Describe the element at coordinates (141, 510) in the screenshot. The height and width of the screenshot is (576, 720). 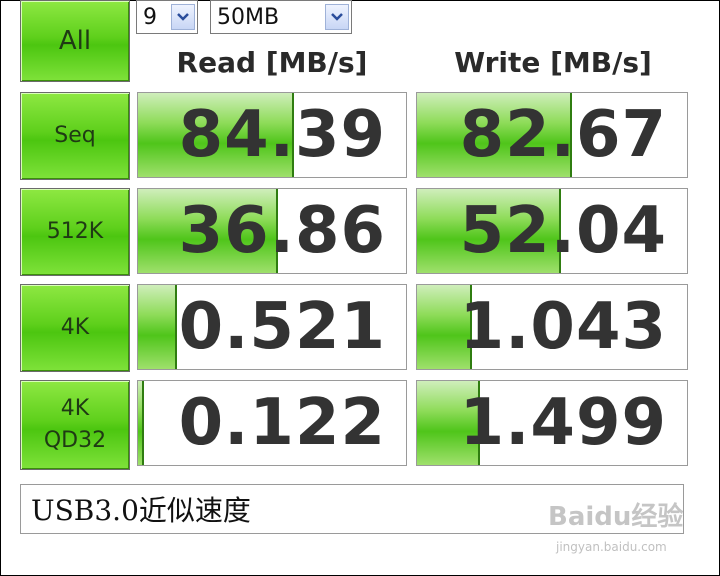
I see `comment-text: USB3.0近似速度` at that location.